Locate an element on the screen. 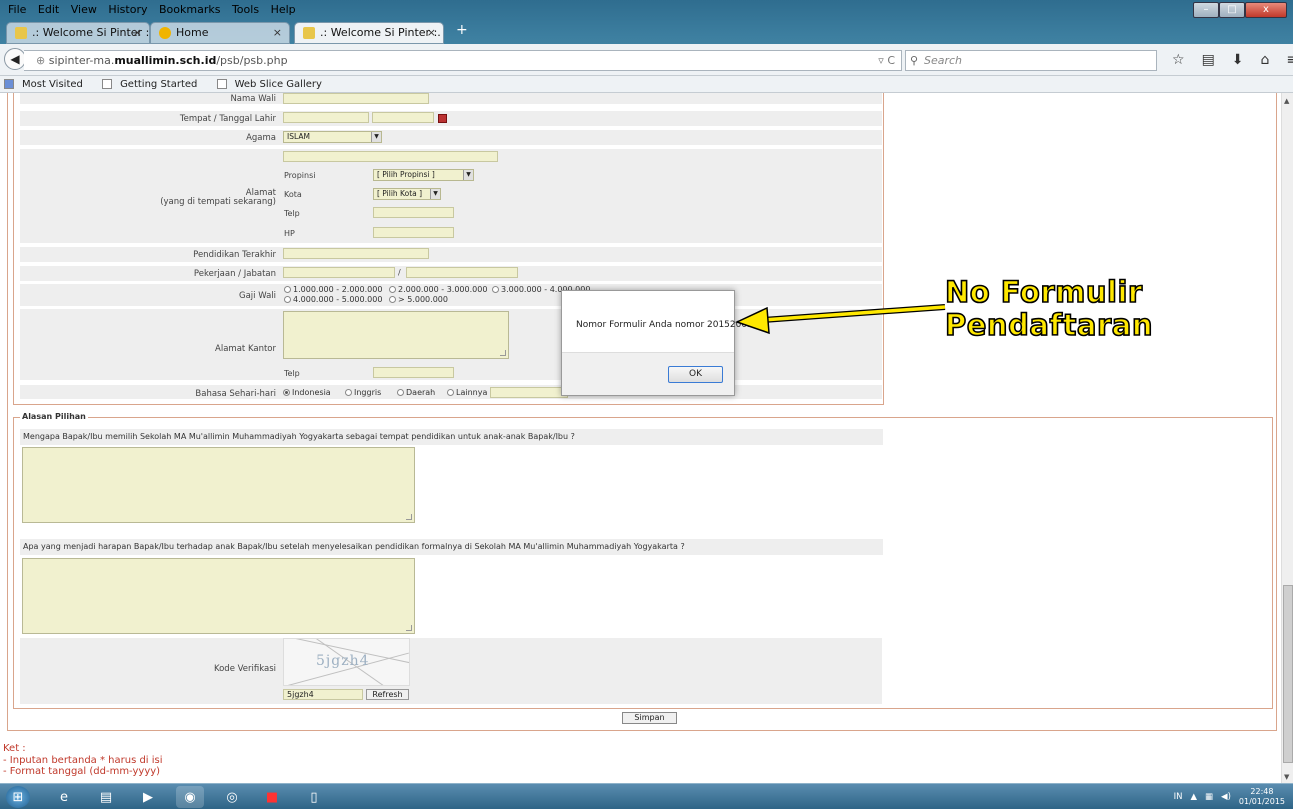 Image resolution: width=1293 pixels, height=809 pixels. menu-edit: Edit is located at coordinates (48, 9).